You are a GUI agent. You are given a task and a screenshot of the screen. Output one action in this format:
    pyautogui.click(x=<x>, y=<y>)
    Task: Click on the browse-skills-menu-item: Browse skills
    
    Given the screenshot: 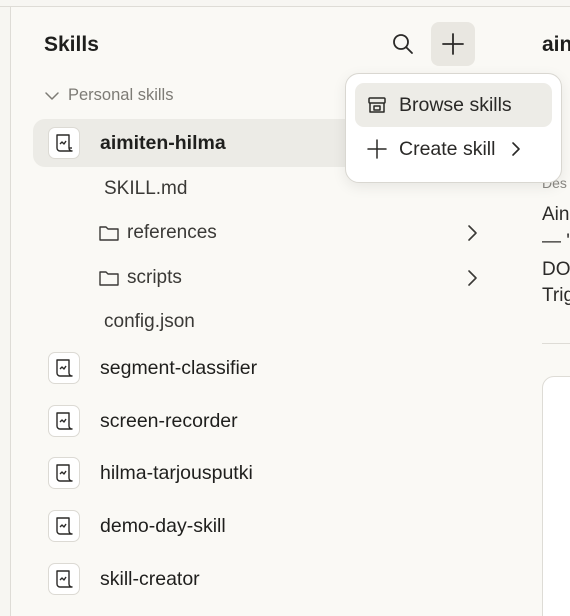 What is the action you would take?
    pyautogui.click(x=453, y=105)
    